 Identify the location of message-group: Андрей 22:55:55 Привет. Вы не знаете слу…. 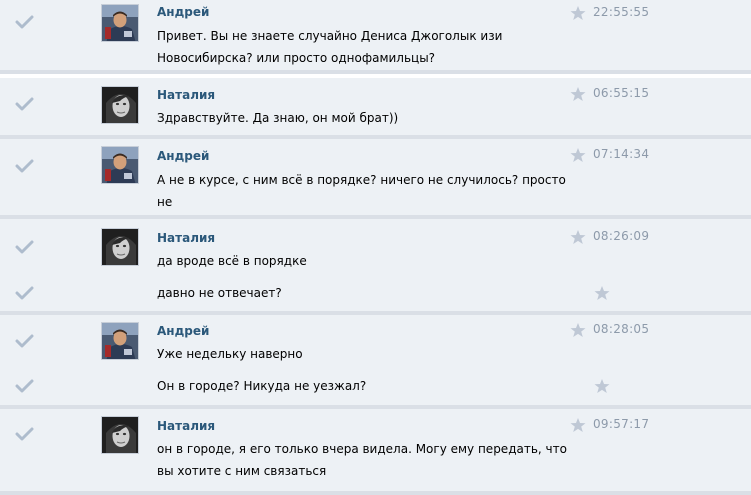
(375, 37).